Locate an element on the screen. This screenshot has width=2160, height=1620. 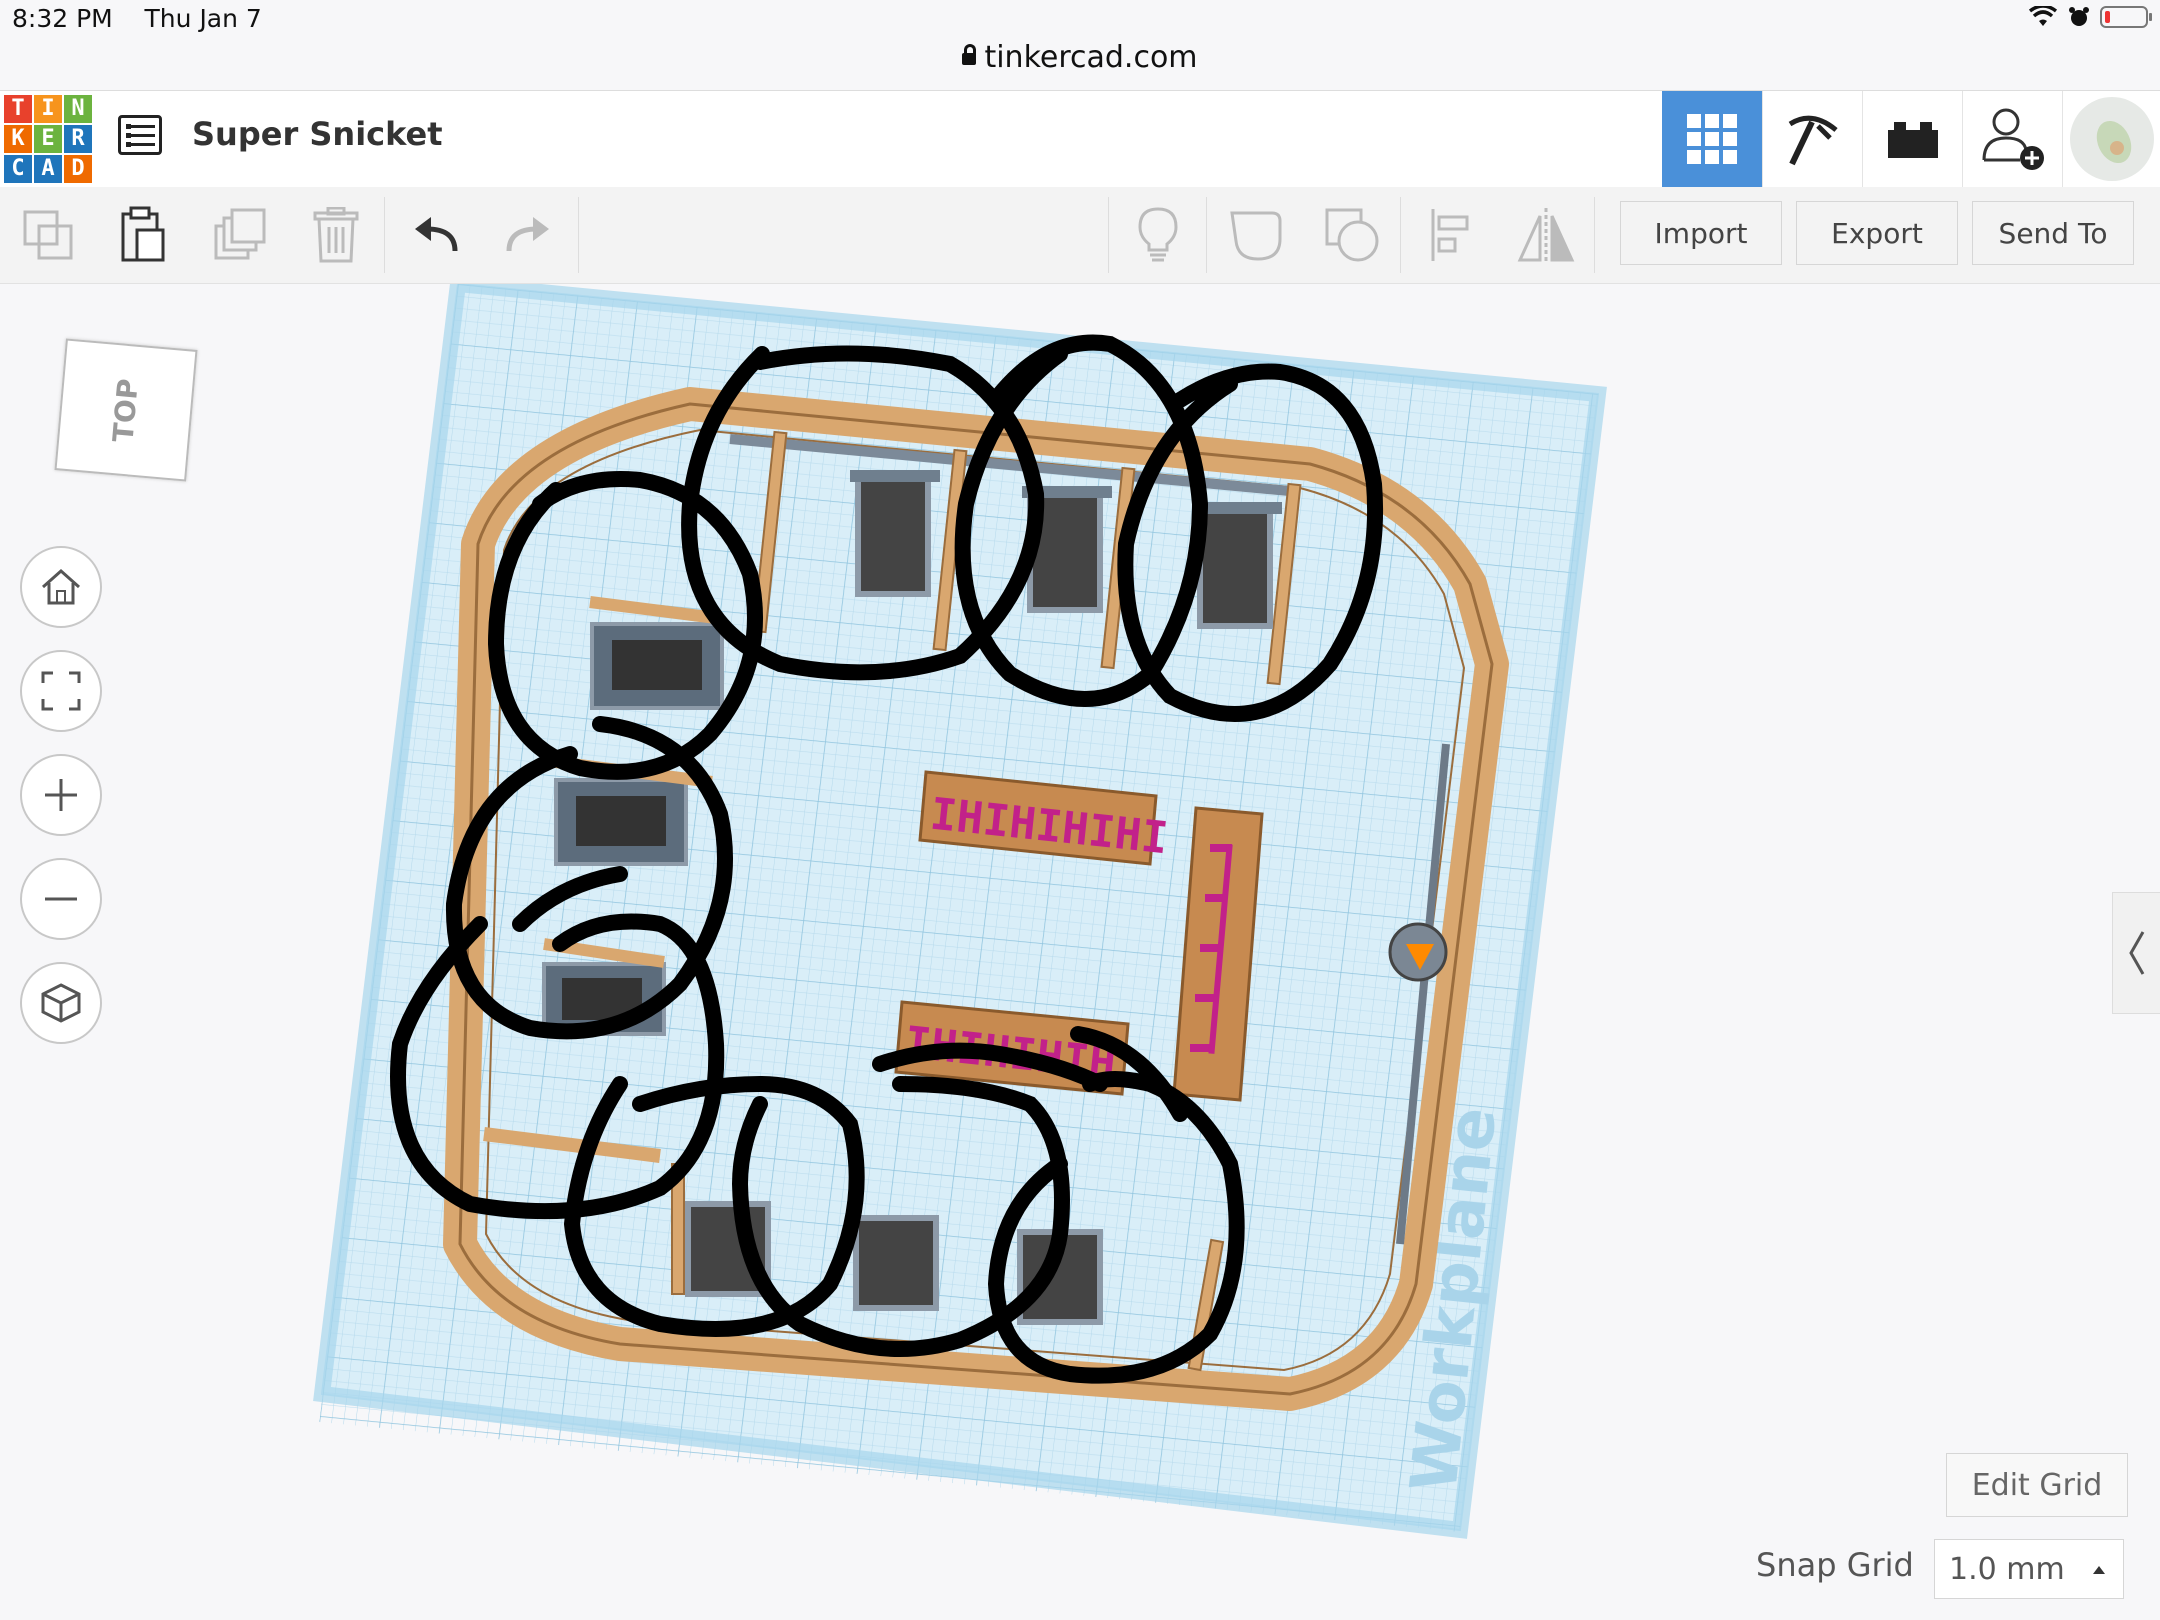
edit-toolbar: Import Export Send To is located at coordinates (1080, 235).